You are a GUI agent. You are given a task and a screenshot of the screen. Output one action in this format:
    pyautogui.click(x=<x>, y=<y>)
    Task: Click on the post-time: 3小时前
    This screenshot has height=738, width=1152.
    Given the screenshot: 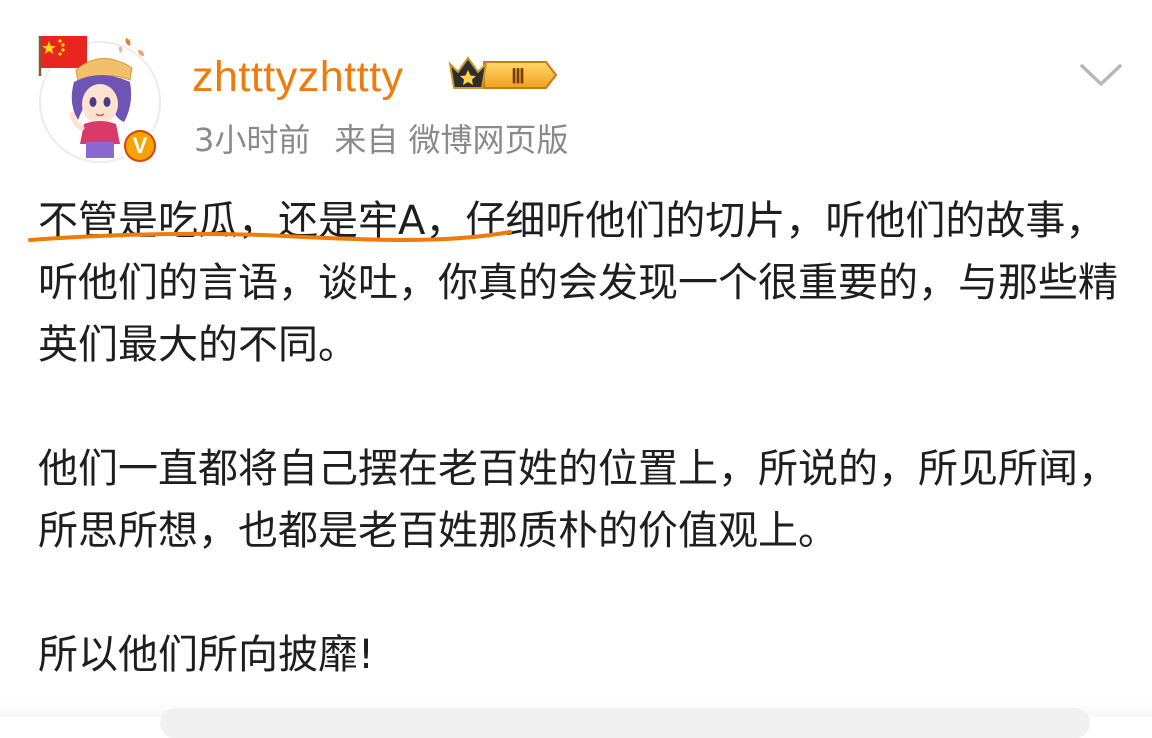 What is the action you would take?
    pyautogui.click(x=252, y=140)
    